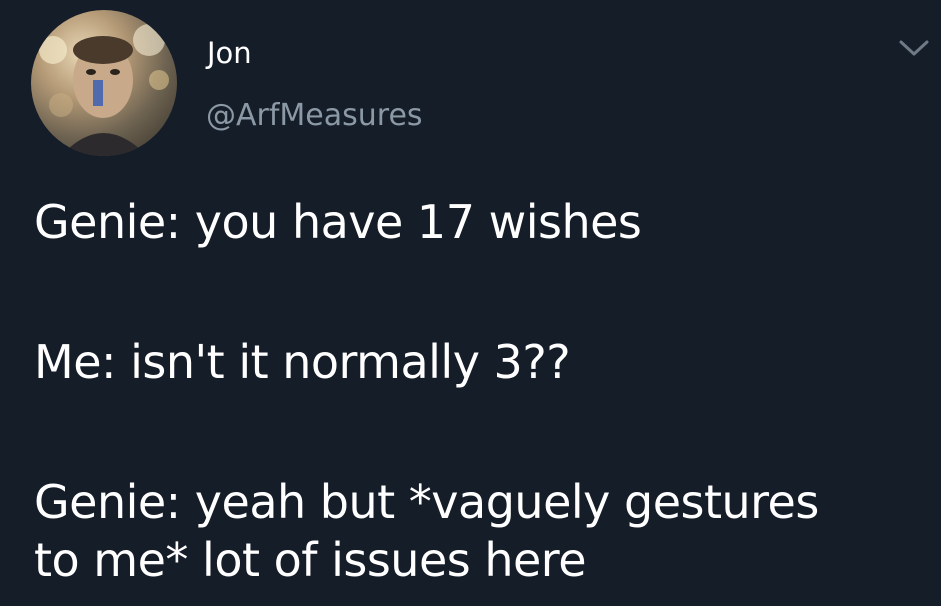  What do you see at coordinates (338, 222) in the screenshot?
I see `tweet-line: Genie: you have 17 wishes` at bounding box center [338, 222].